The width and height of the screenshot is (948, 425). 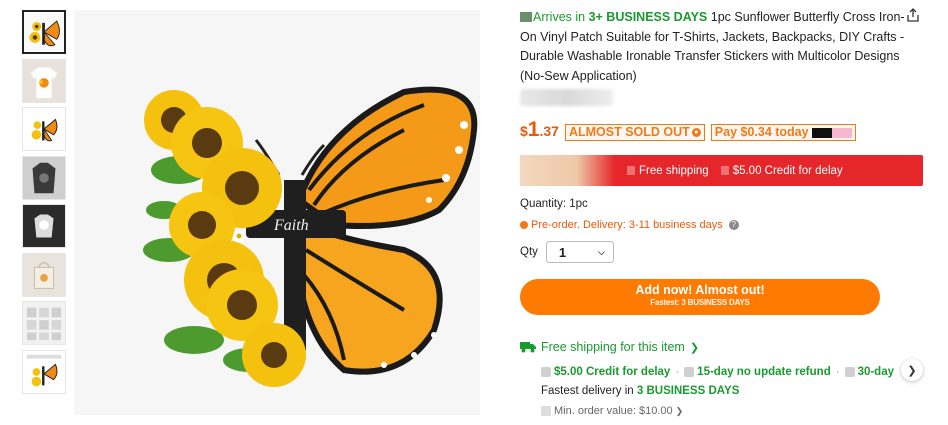 I want to click on promo-bar: Free shipping $5.00 Credit for delay, so click(x=721, y=170).